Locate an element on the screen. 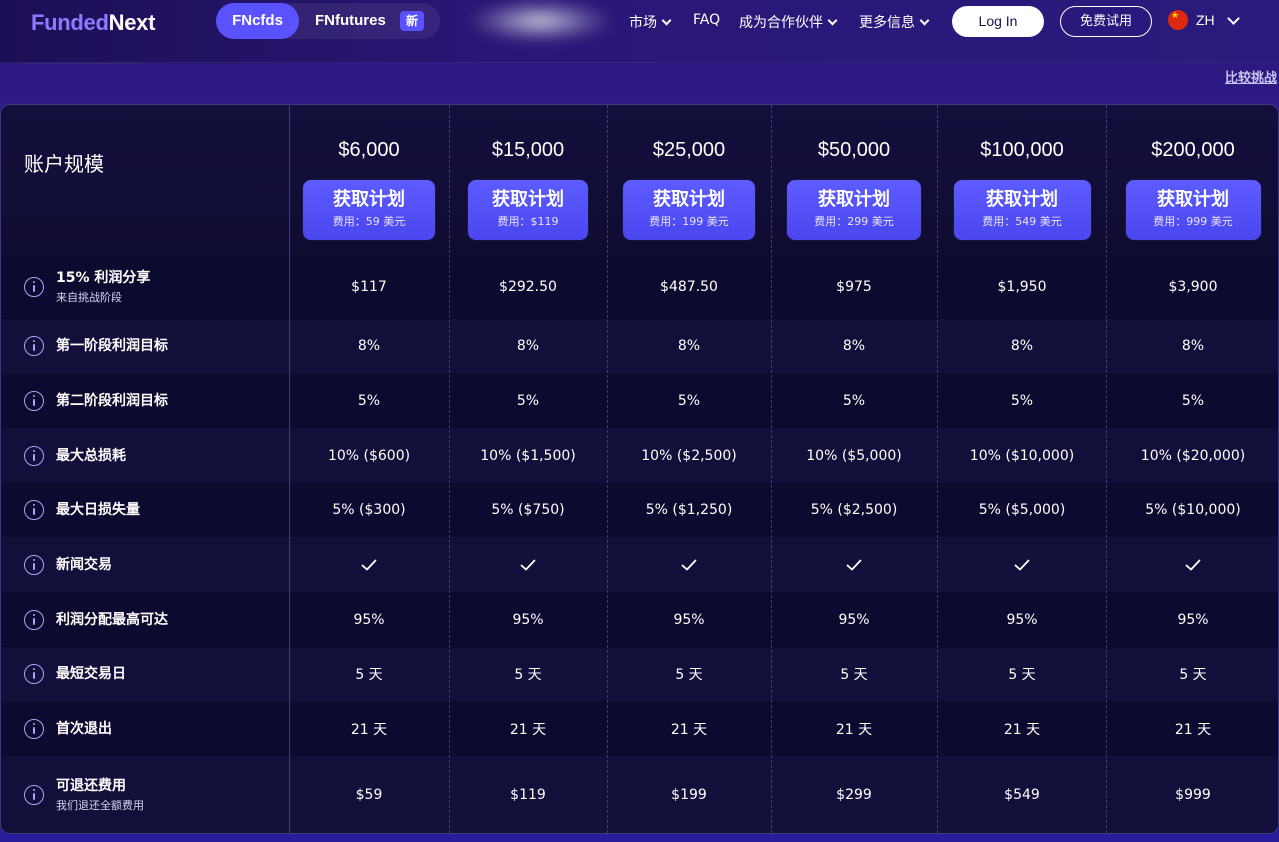 This screenshot has height=842, width=1279. table-cell: 10% ($5,000) is located at coordinates (854, 455).